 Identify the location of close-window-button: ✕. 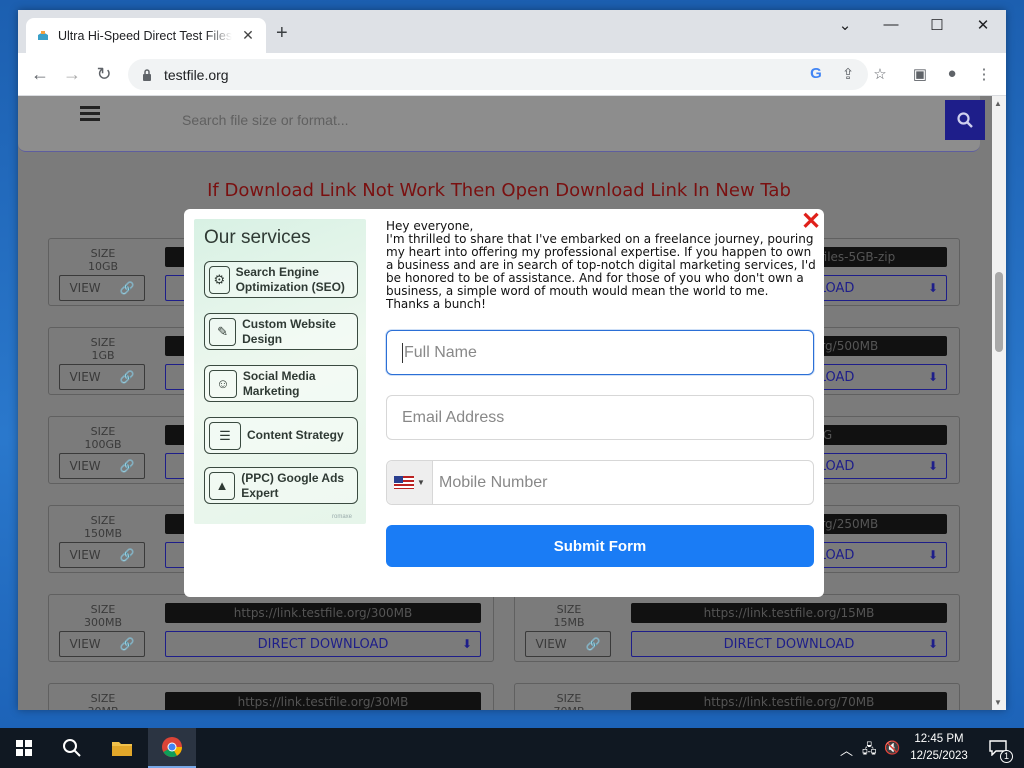
(983, 25).